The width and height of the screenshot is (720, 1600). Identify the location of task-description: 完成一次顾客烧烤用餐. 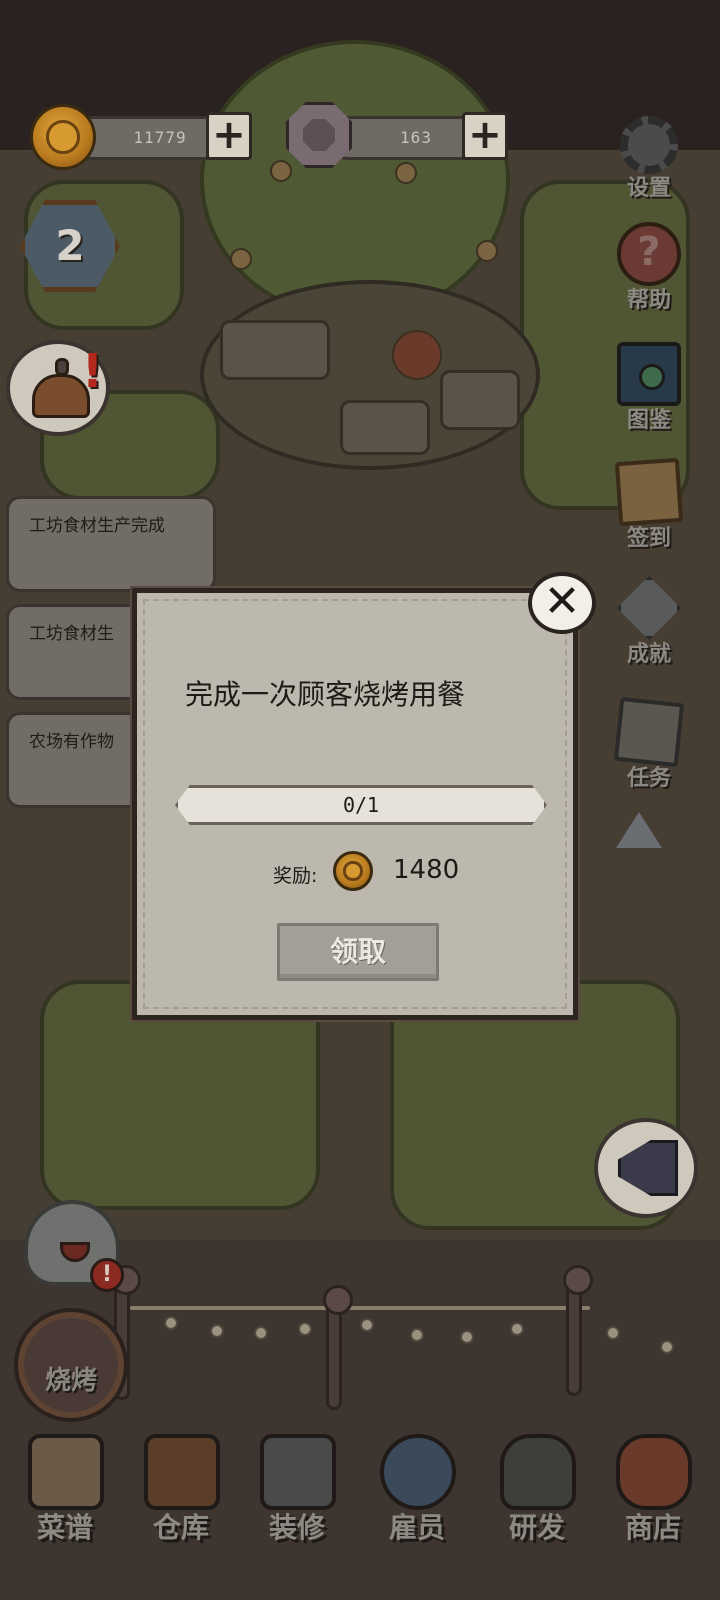
(325, 694).